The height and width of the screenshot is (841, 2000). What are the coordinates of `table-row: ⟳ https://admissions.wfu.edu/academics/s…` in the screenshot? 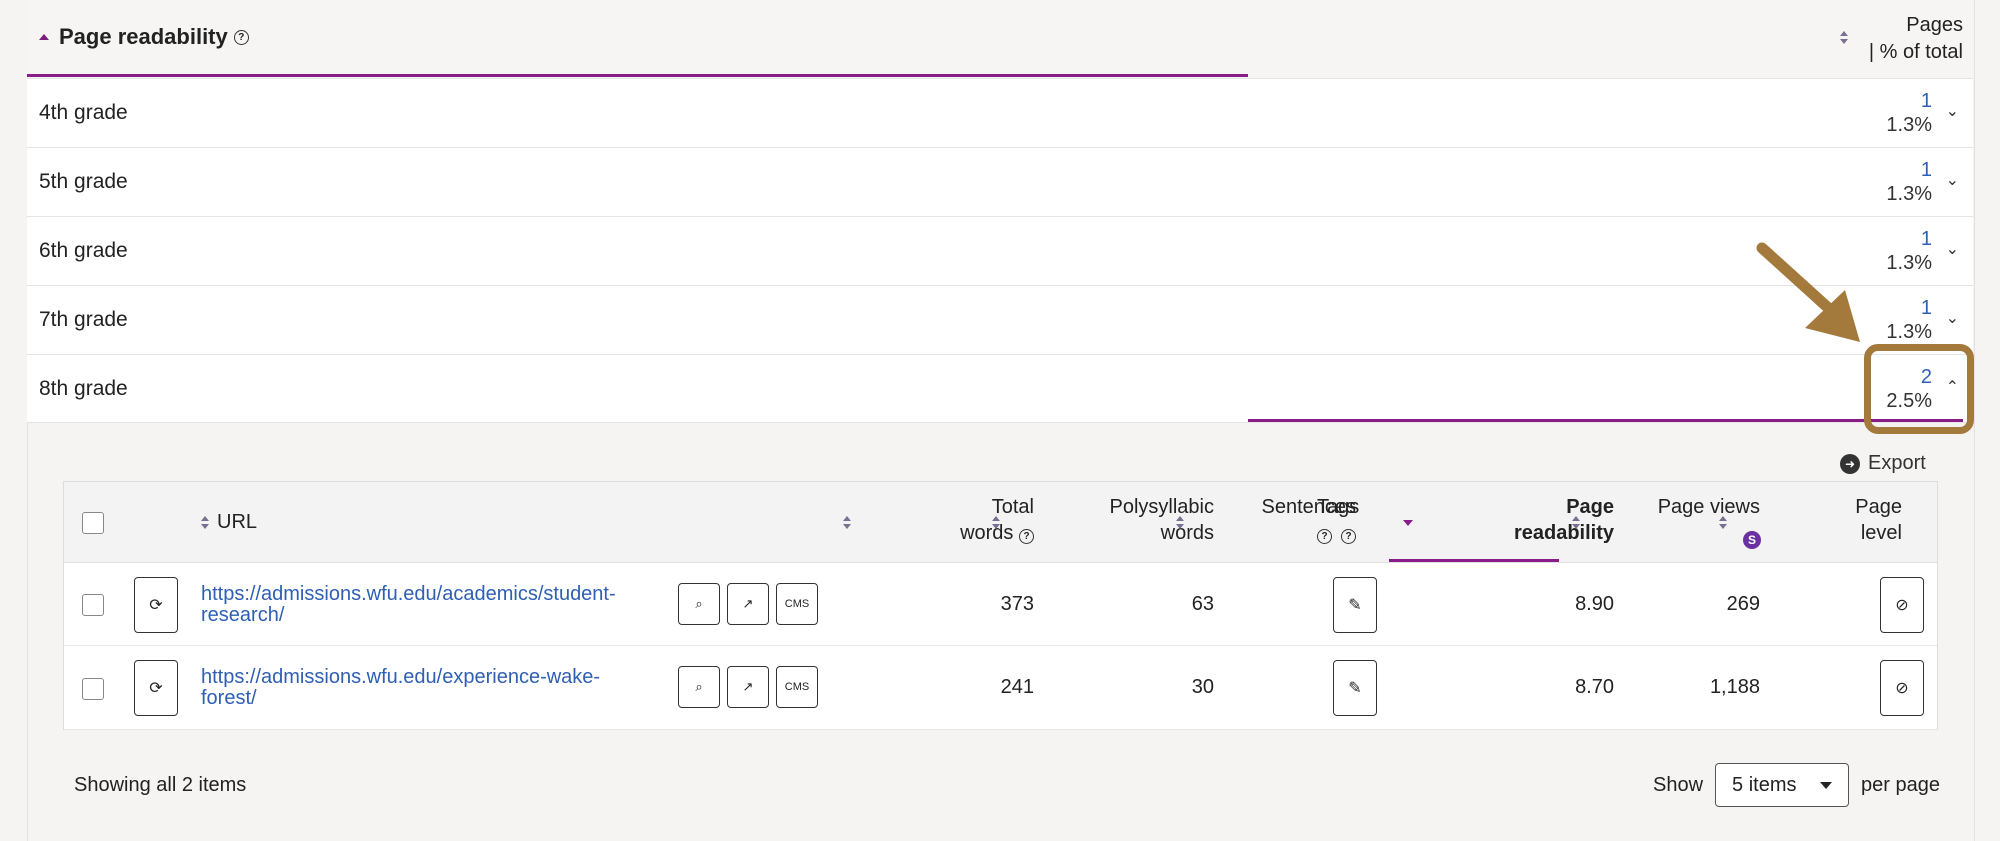 It's located at (1000, 604).